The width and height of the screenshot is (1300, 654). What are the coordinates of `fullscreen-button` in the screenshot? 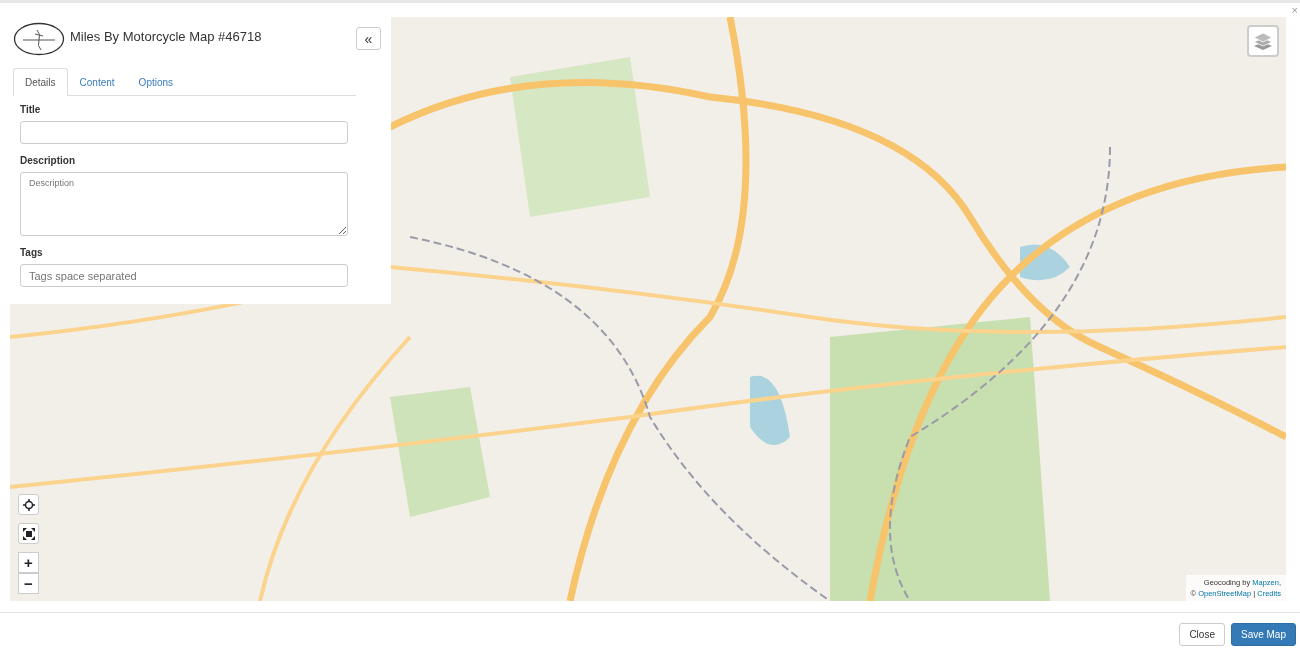 It's located at (28, 533).